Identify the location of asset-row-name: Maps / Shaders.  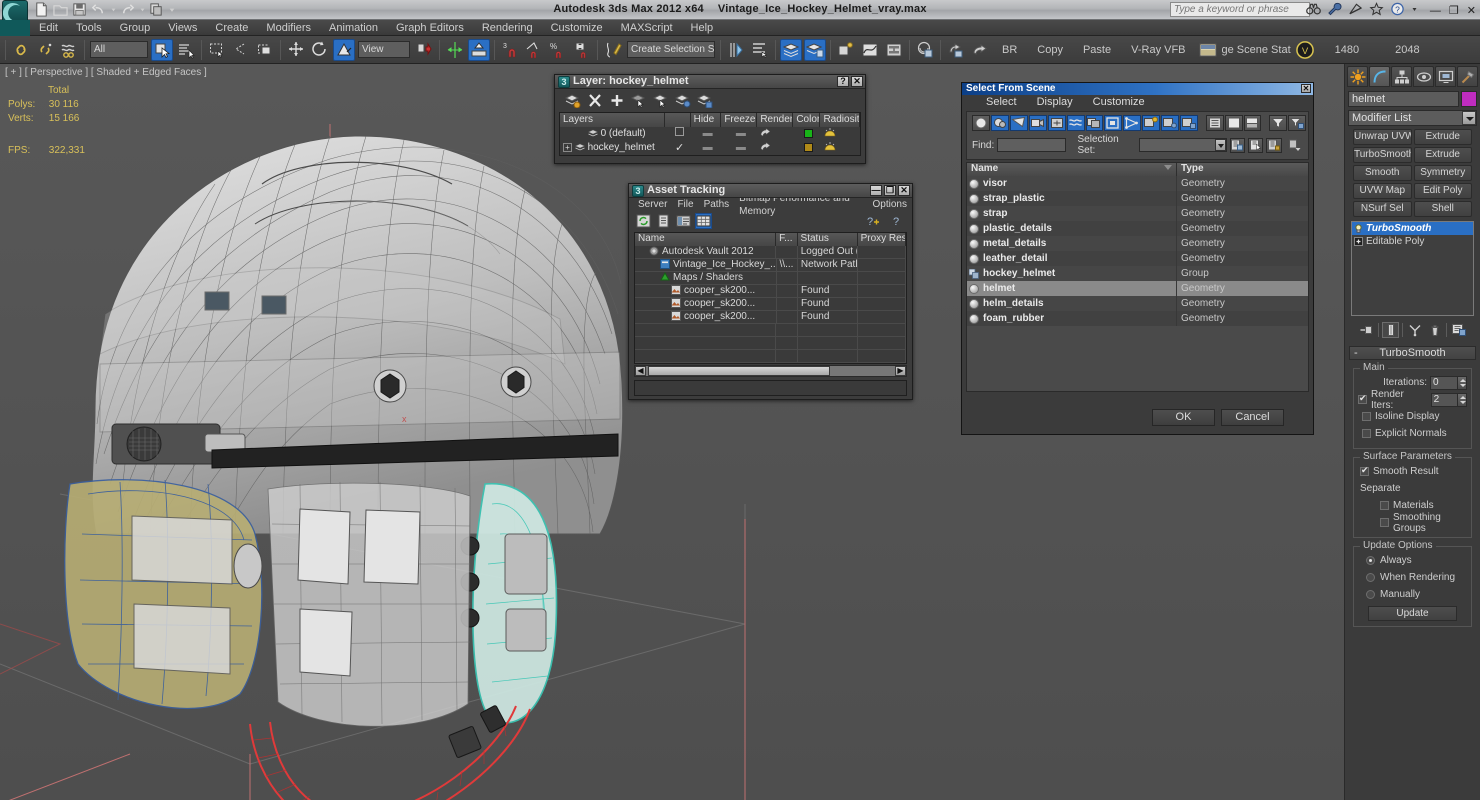
(706, 278).